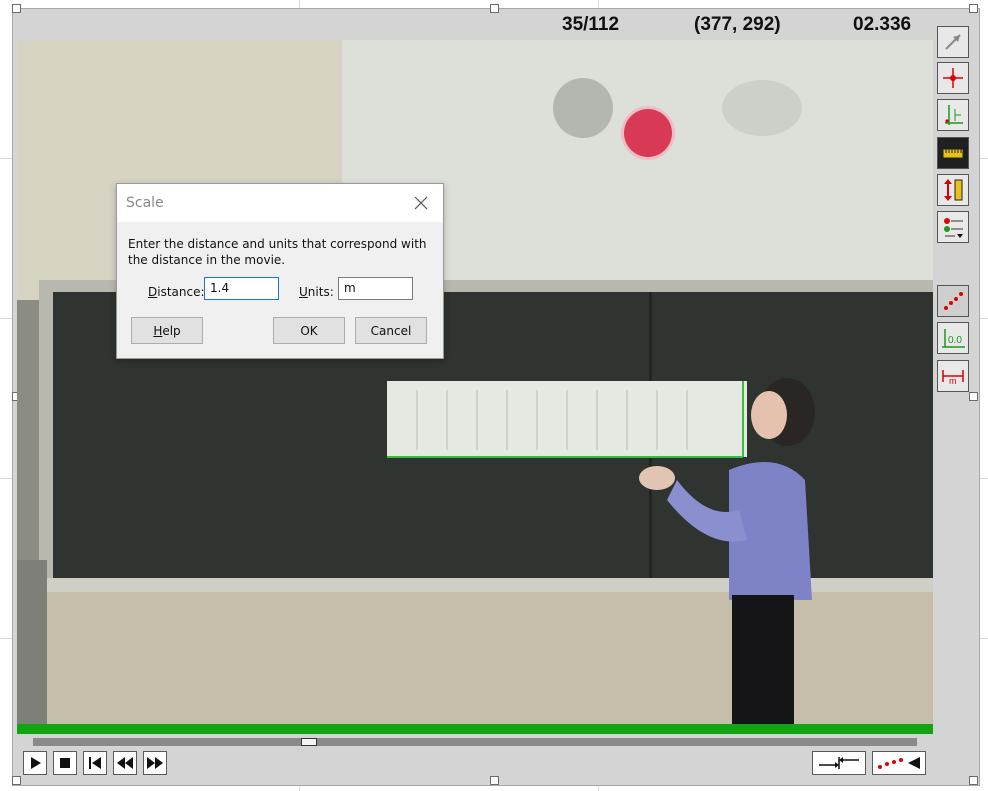  I want to click on point-series-menu-button, so click(953, 227).